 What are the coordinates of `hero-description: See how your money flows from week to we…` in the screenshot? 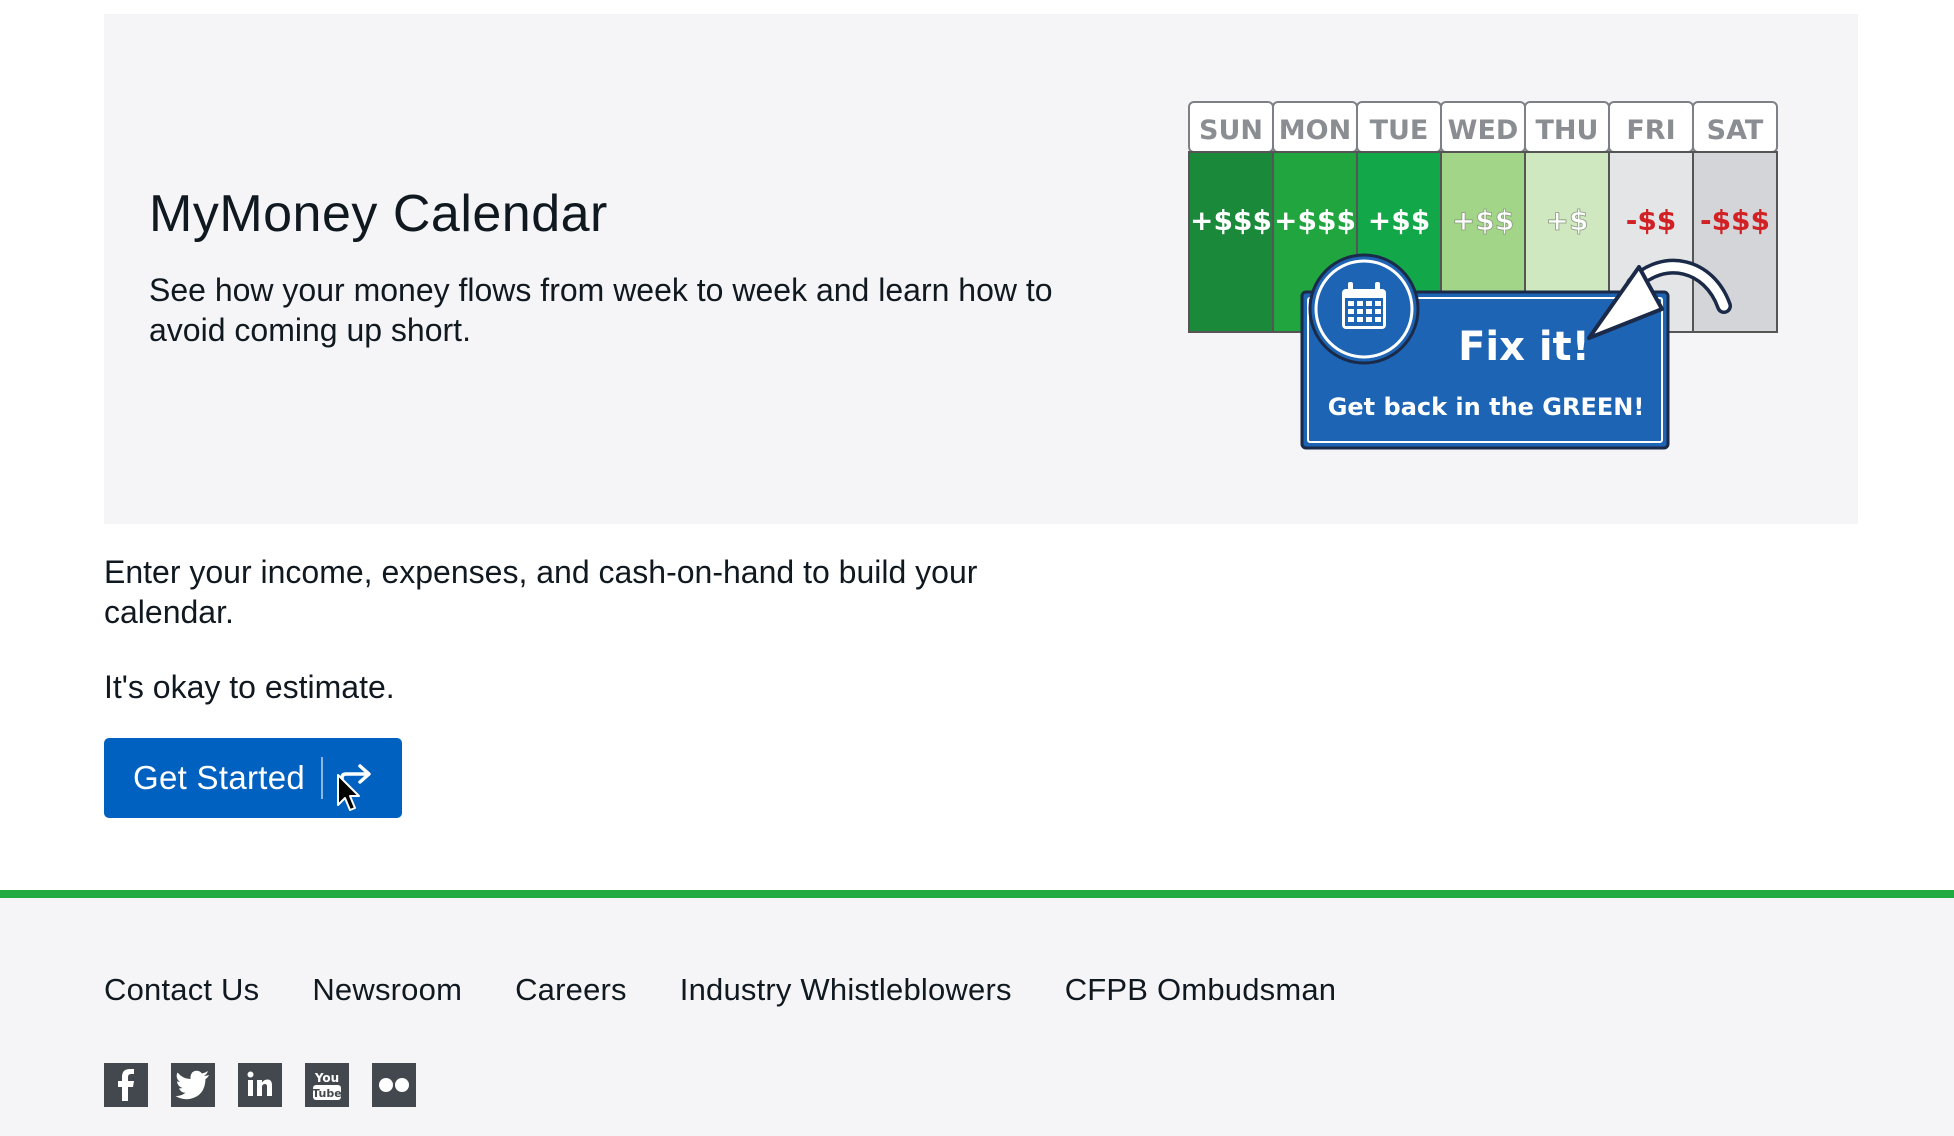 It's located at (601, 310).